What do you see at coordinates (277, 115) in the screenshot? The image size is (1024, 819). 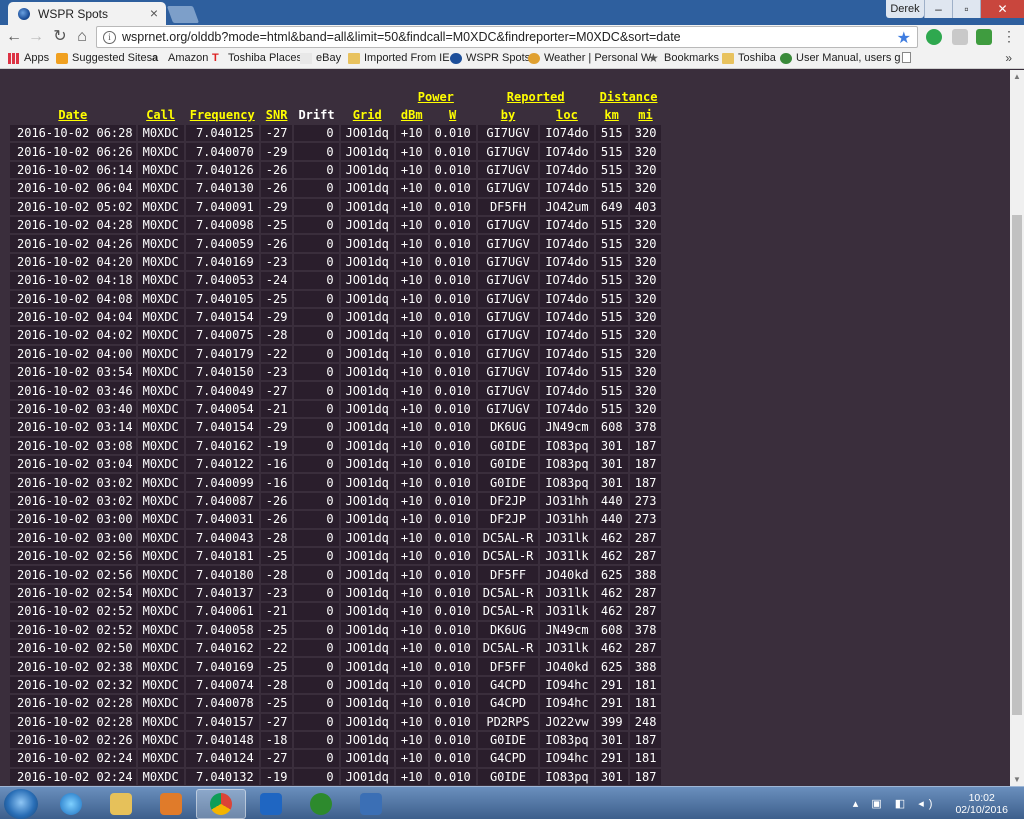 I see `snr-column-header: SNR` at bounding box center [277, 115].